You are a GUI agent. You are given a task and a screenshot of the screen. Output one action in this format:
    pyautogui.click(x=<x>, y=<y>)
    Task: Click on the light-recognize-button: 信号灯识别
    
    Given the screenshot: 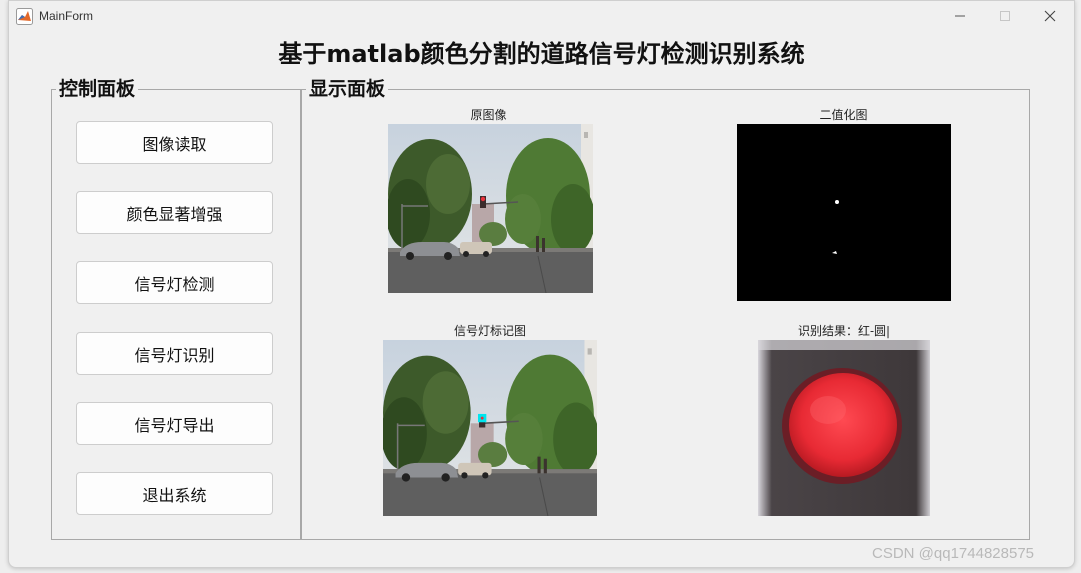 What is the action you would take?
    pyautogui.click(x=174, y=353)
    